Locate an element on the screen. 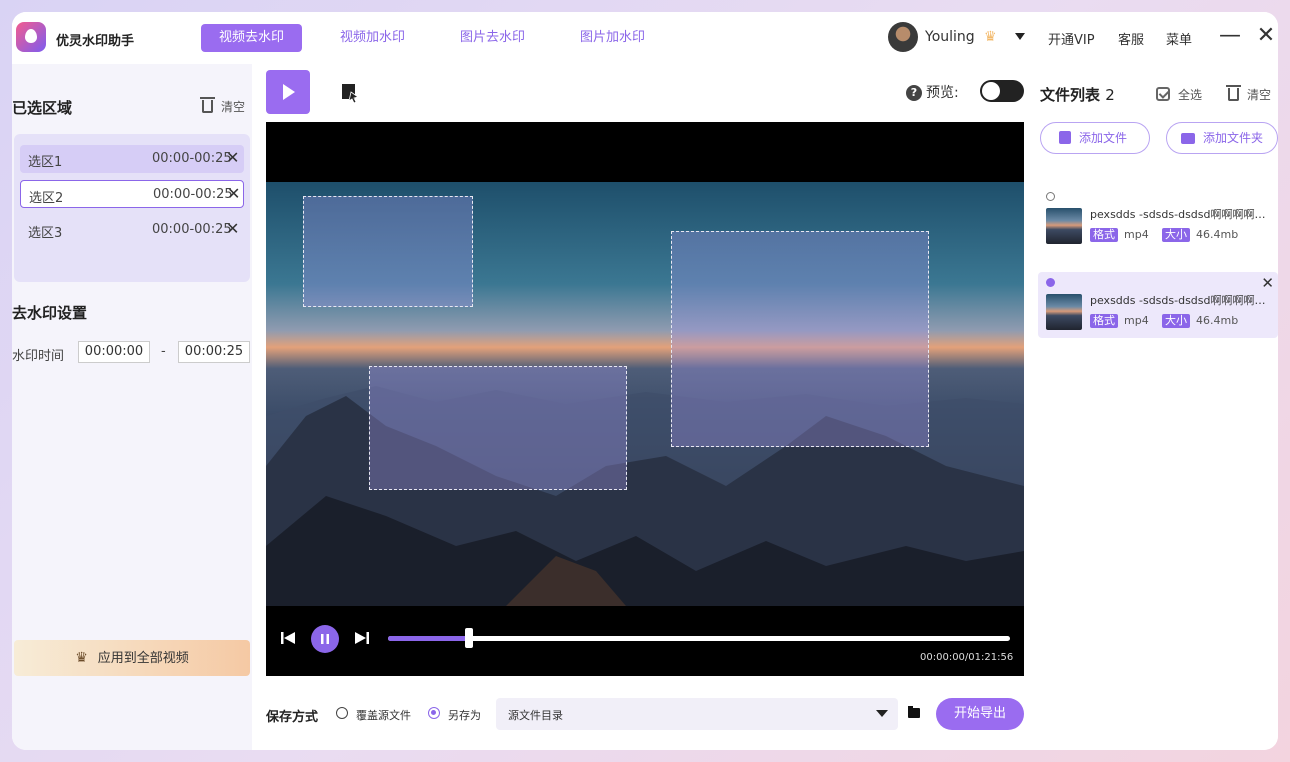 The image size is (1290, 762). pointer-icon is located at coordinates (289, 92).